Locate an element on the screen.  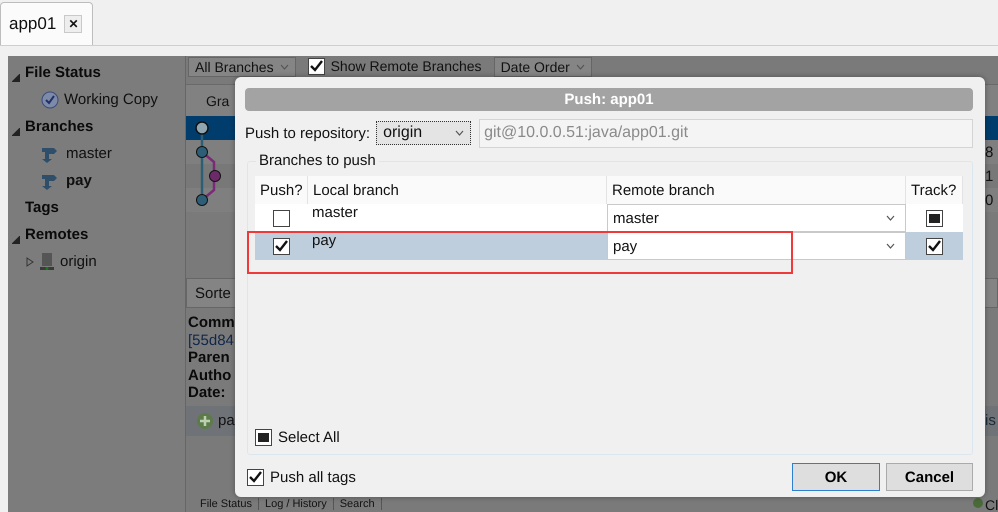
checkbox-label: Show Remote Branches is located at coordinates (406, 66).